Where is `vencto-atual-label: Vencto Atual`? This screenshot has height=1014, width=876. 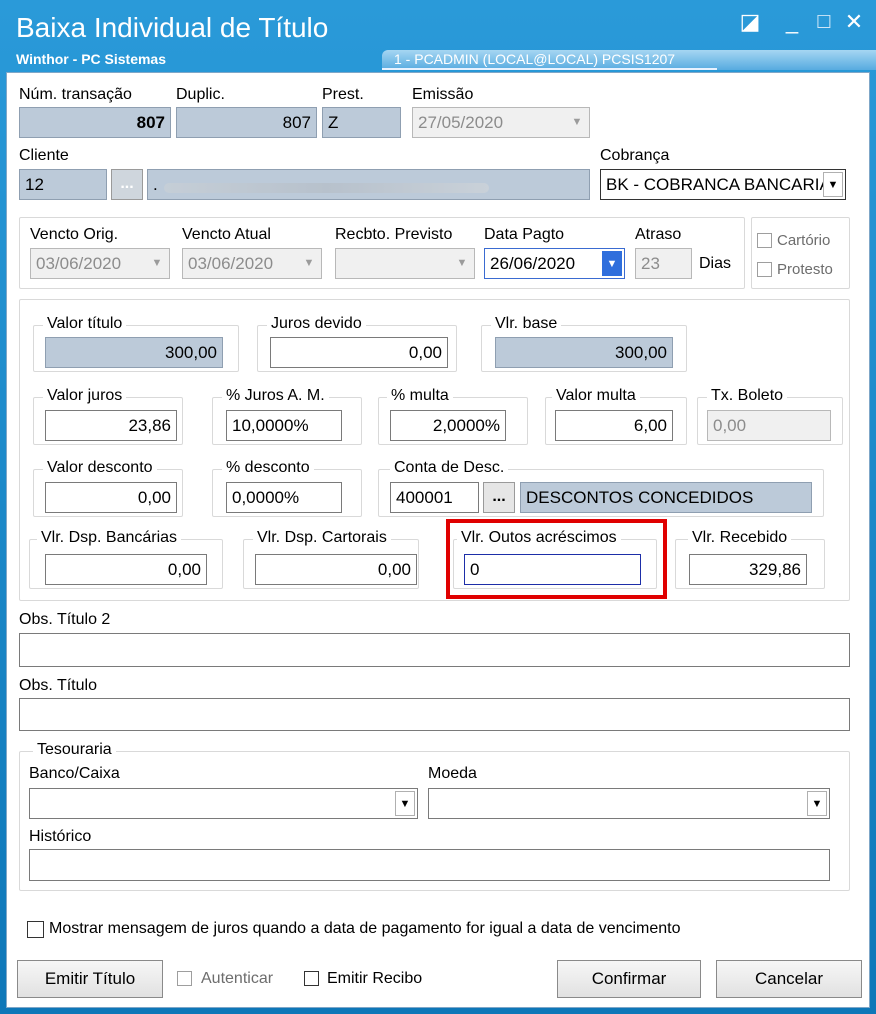 vencto-atual-label: Vencto Atual is located at coordinates (226, 234).